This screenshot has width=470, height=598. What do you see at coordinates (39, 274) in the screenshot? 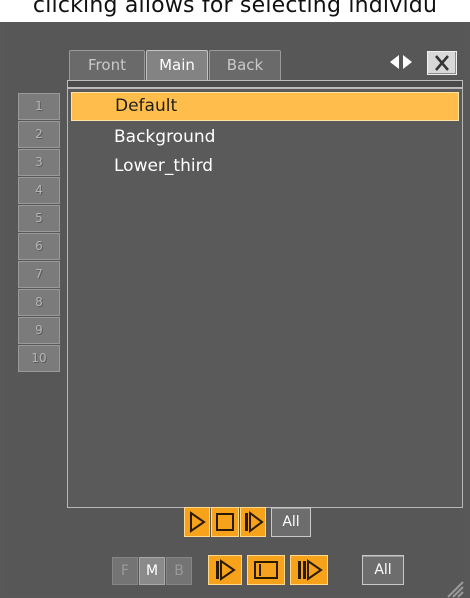
I see `layer-button-7: 7` at bounding box center [39, 274].